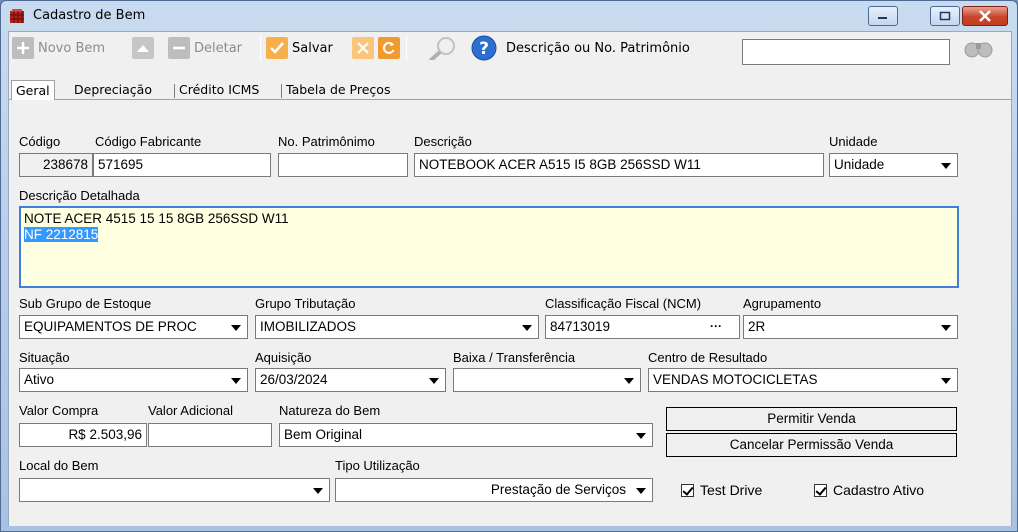 This screenshot has height=532, width=1018. I want to click on grupo-tributacao-value: IMOBILIZADOS, so click(308, 326).